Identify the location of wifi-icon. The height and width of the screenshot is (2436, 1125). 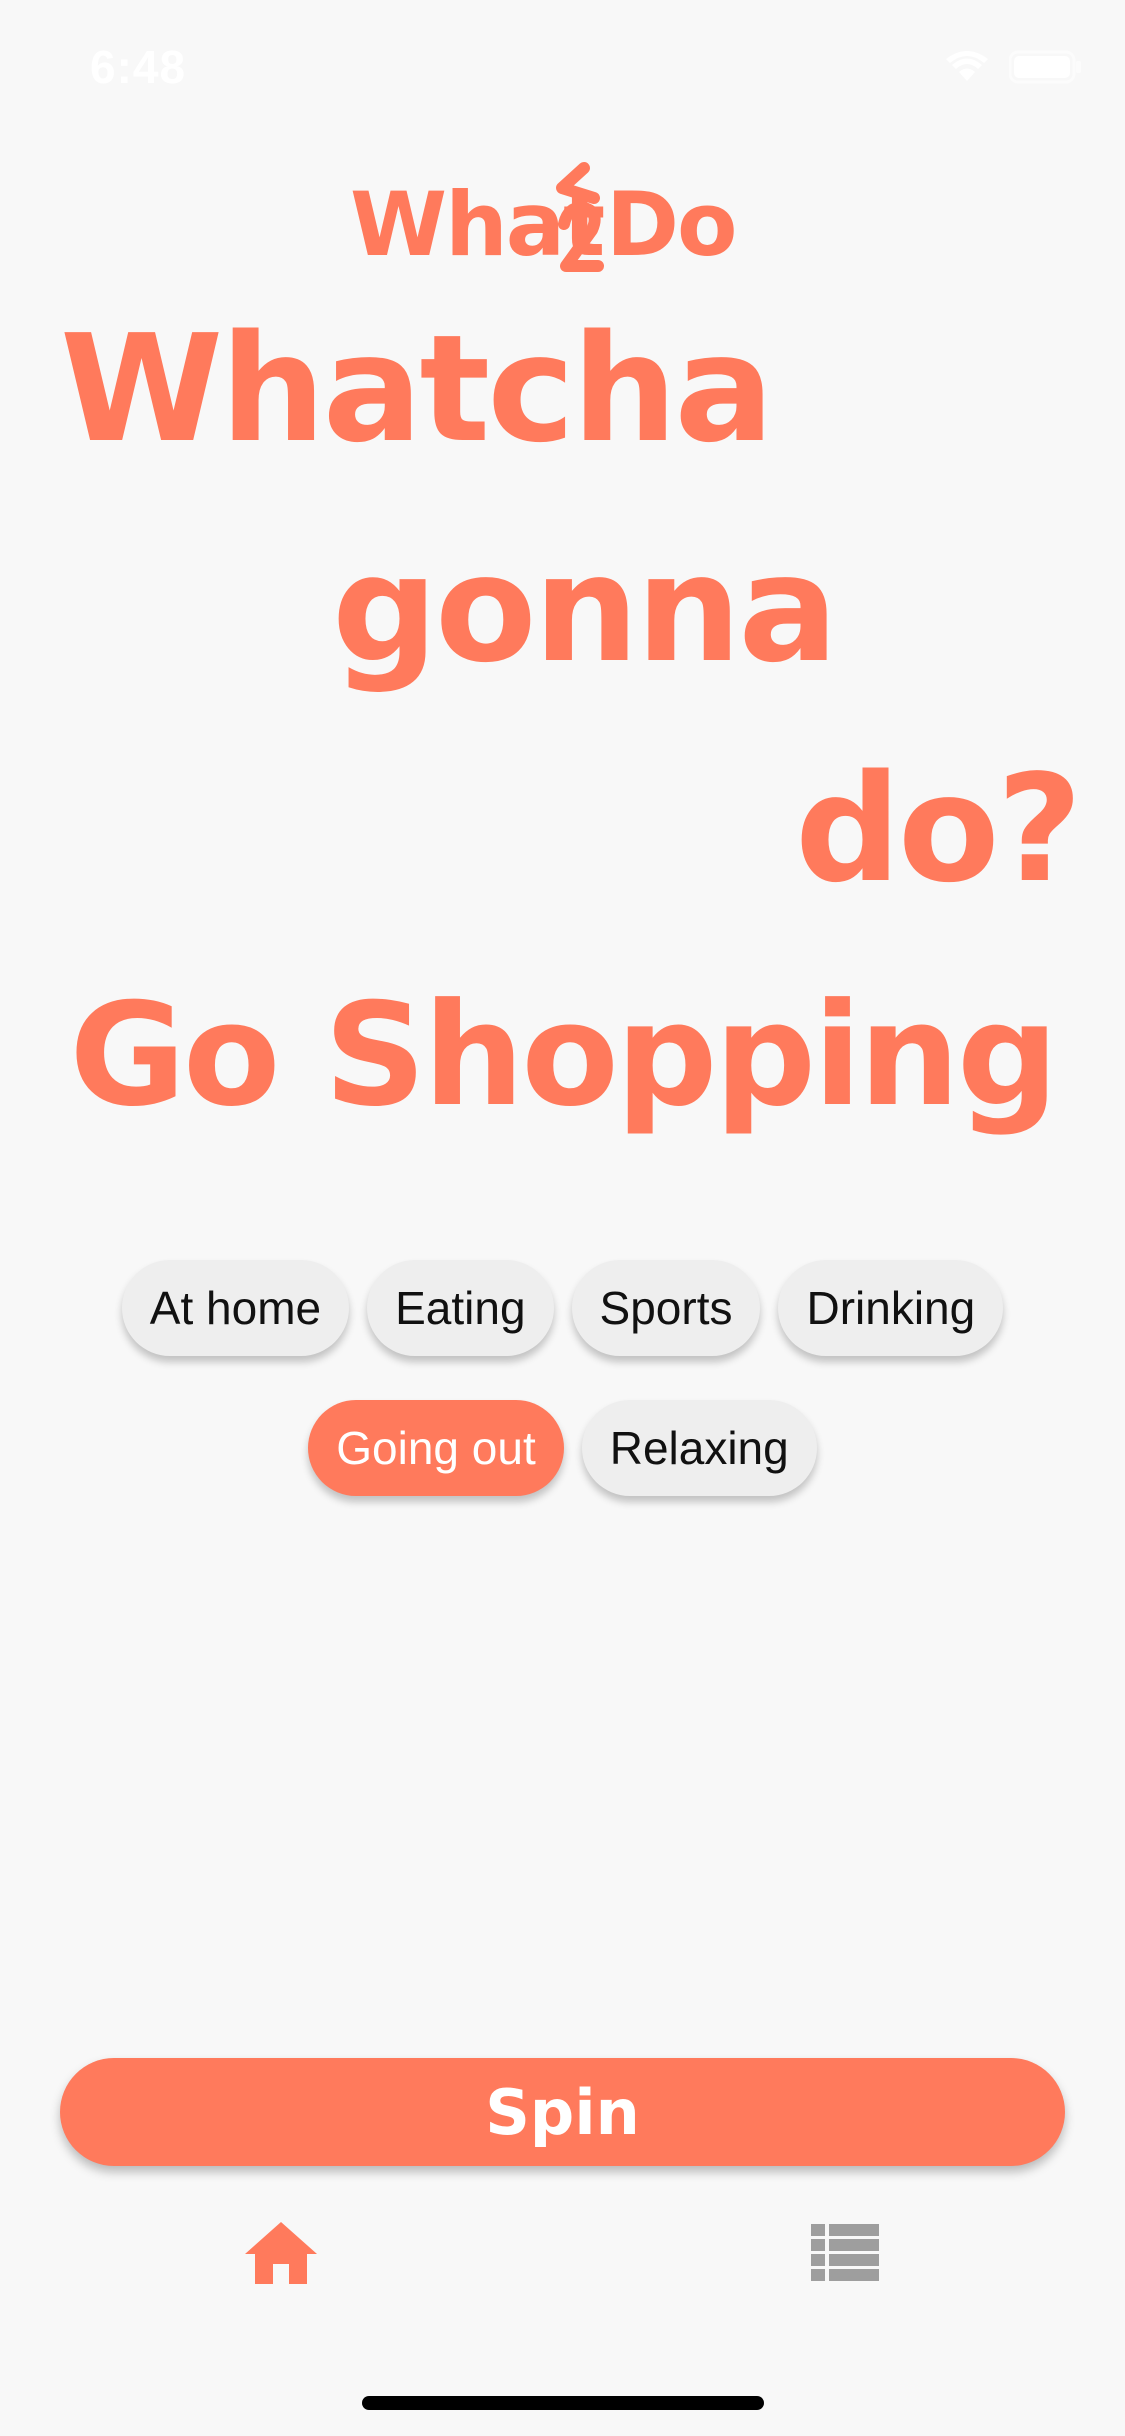
(967, 69).